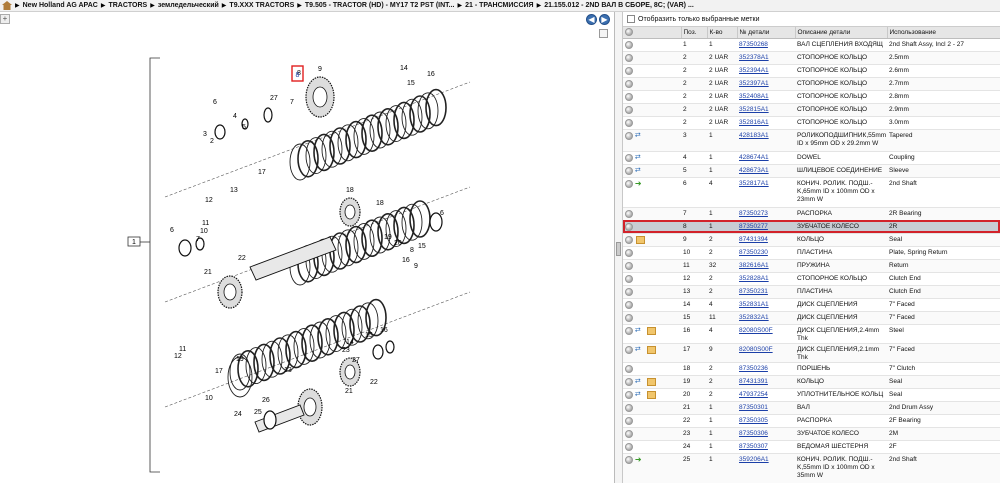 This screenshot has width=1000, height=483. I want to click on table-row-selected: 8 1 87350277 ЗУБЧАТОЕ КОЛЕСО 2R, so click(811, 227).